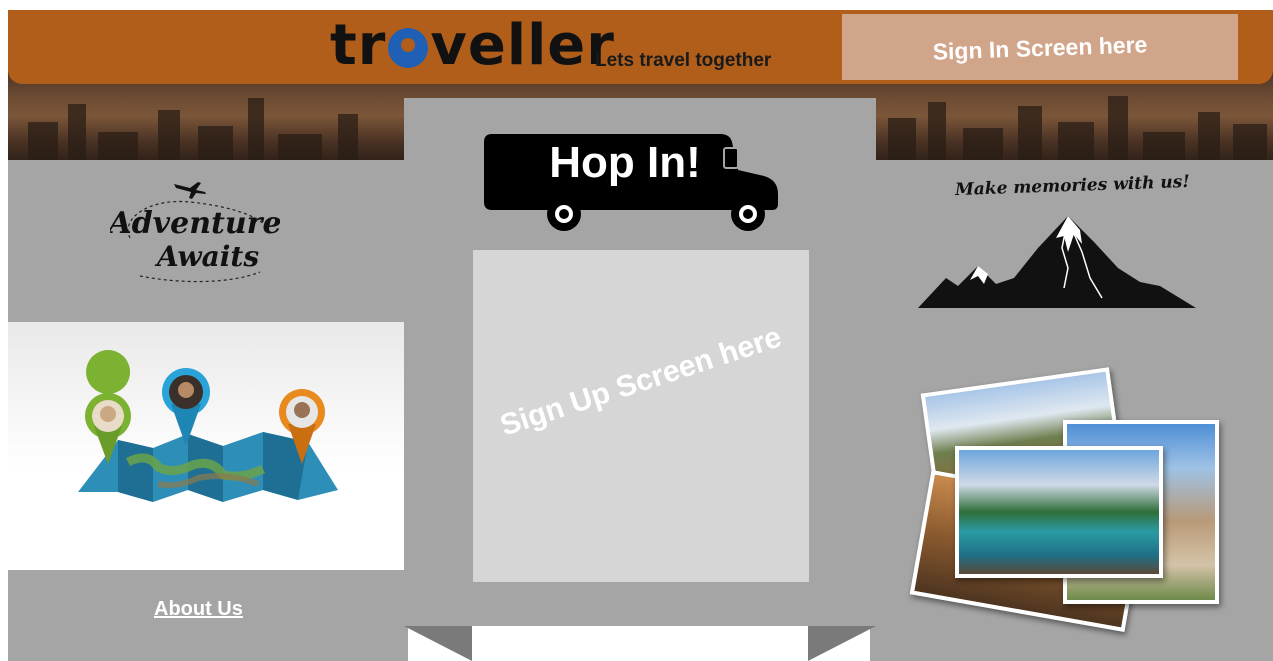  I want to click on map-with-pins-icon, so click(208, 426).